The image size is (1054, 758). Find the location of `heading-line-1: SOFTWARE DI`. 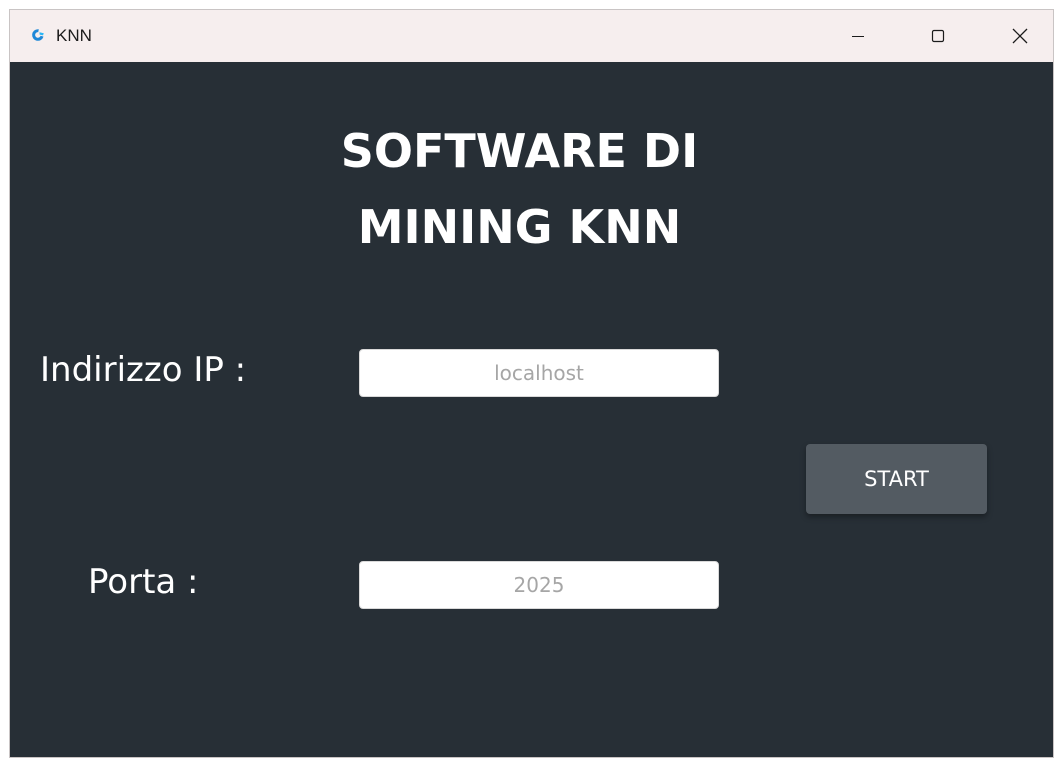

heading-line-1: SOFTWARE DI is located at coordinates (519, 151).